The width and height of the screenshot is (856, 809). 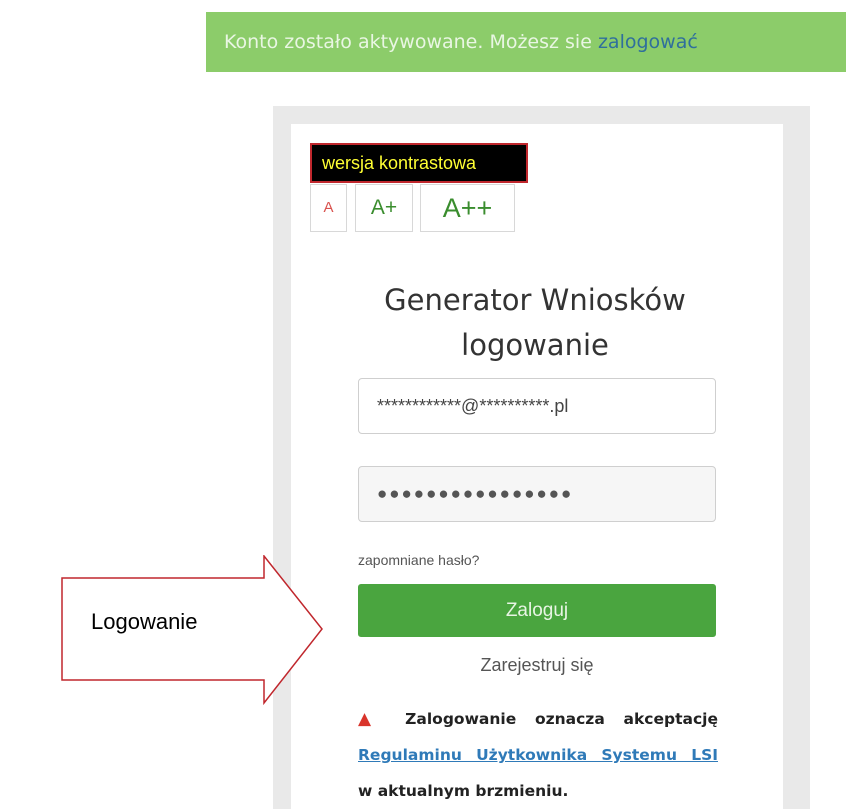 I want to click on title-subtitle: logowanie, so click(x=535, y=345).